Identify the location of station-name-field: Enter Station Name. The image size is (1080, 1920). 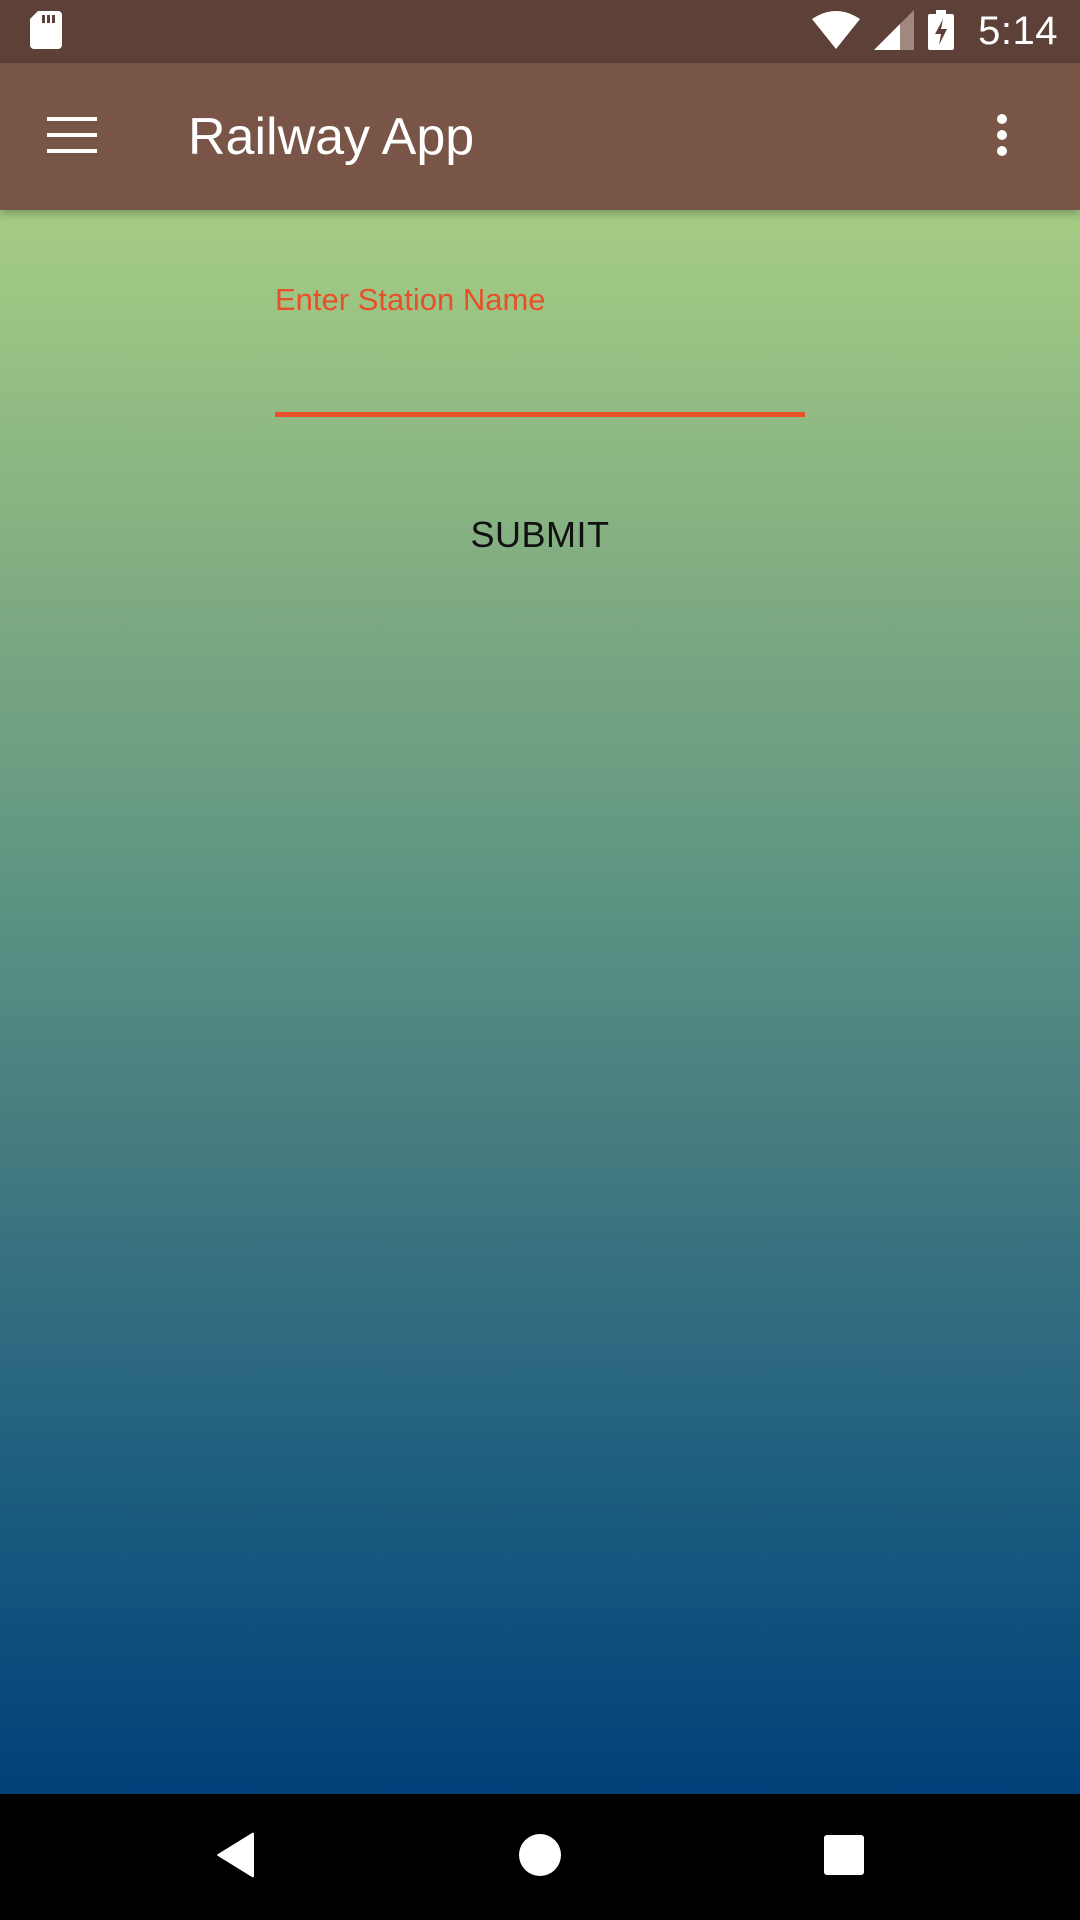
(540, 352).